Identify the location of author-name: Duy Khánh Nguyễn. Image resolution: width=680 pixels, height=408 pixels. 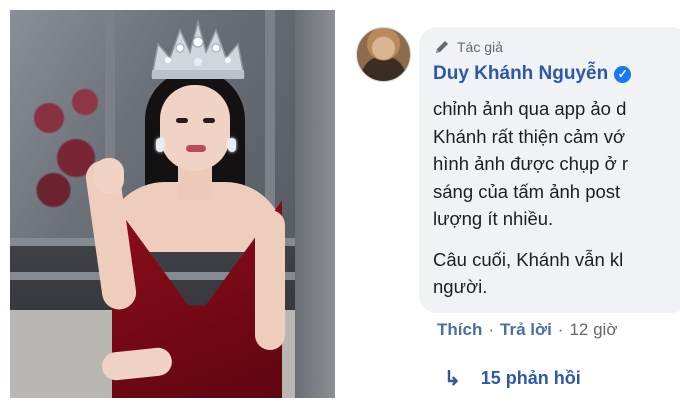
(520, 74).